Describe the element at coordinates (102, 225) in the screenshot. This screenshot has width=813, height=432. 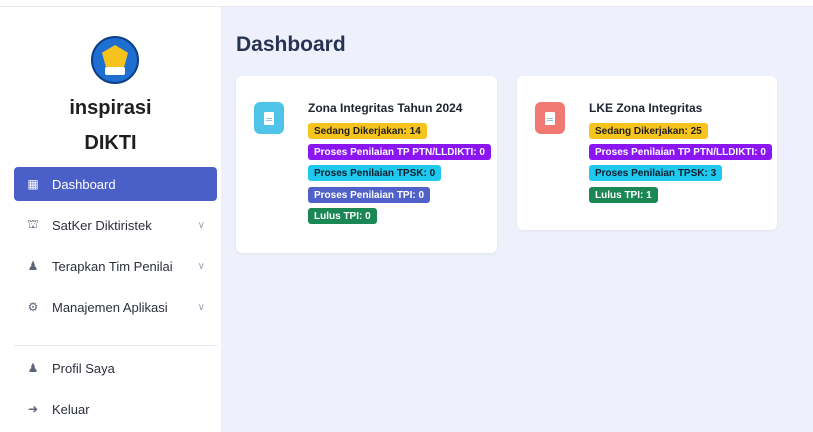
I see `sidebar-item-label: SatKer Diktiristek` at that location.